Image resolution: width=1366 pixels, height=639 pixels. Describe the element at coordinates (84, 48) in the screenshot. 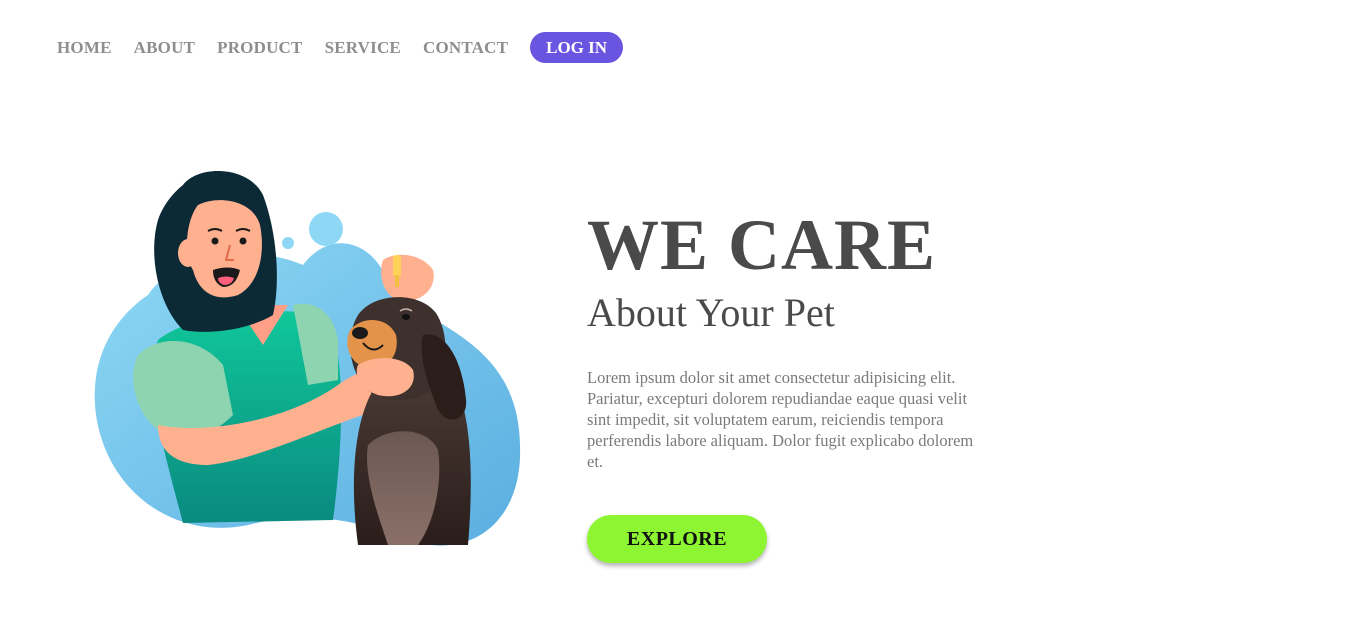

I see `nav-home-link: HOME` at that location.